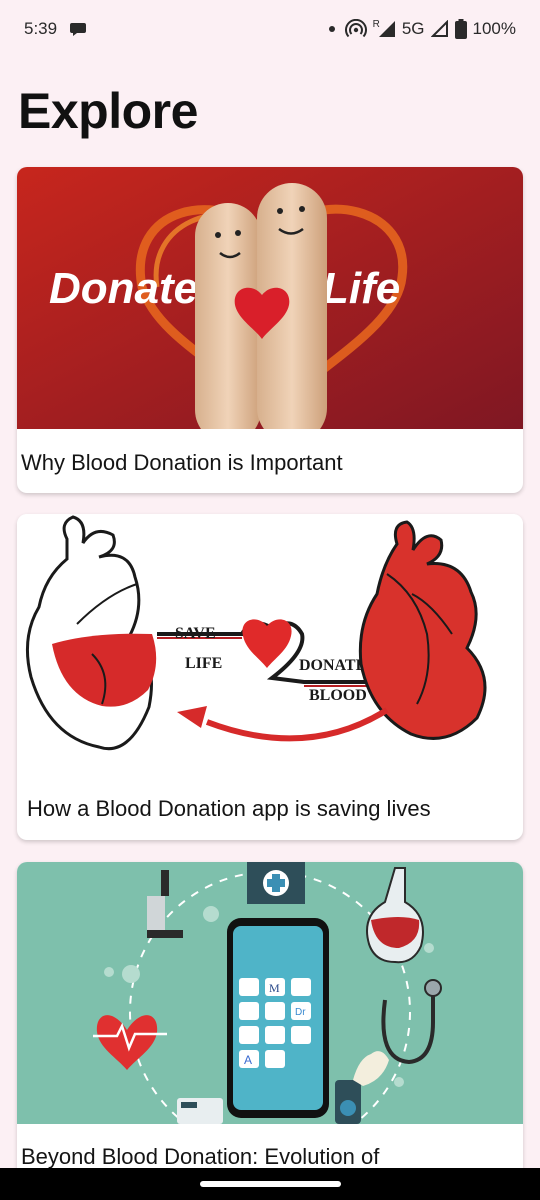 This screenshot has height=1200, width=540. What do you see at coordinates (229, 808) in the screenshot?
I see `card-title: How a Blood Donation app is saving lives` at bounding box center [229, 808].